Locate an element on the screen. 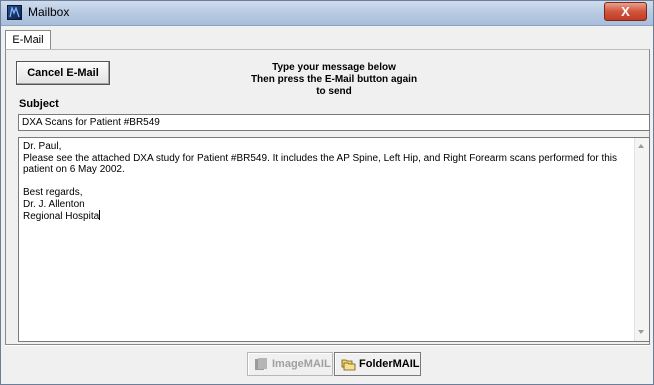 The image size is (654, 385). cancel-email-button: Cancel E-Mail is located at coordinates (63, 73).